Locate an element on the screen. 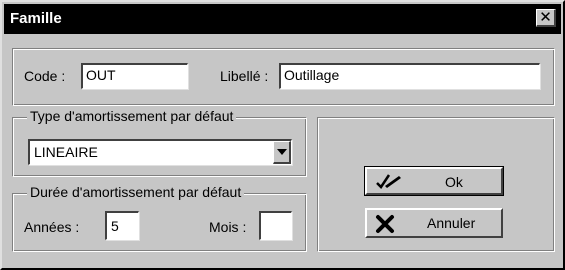 The width and height of the screenshot is (565, 270). ok-label: Ok is located at coordinates (454, 182).